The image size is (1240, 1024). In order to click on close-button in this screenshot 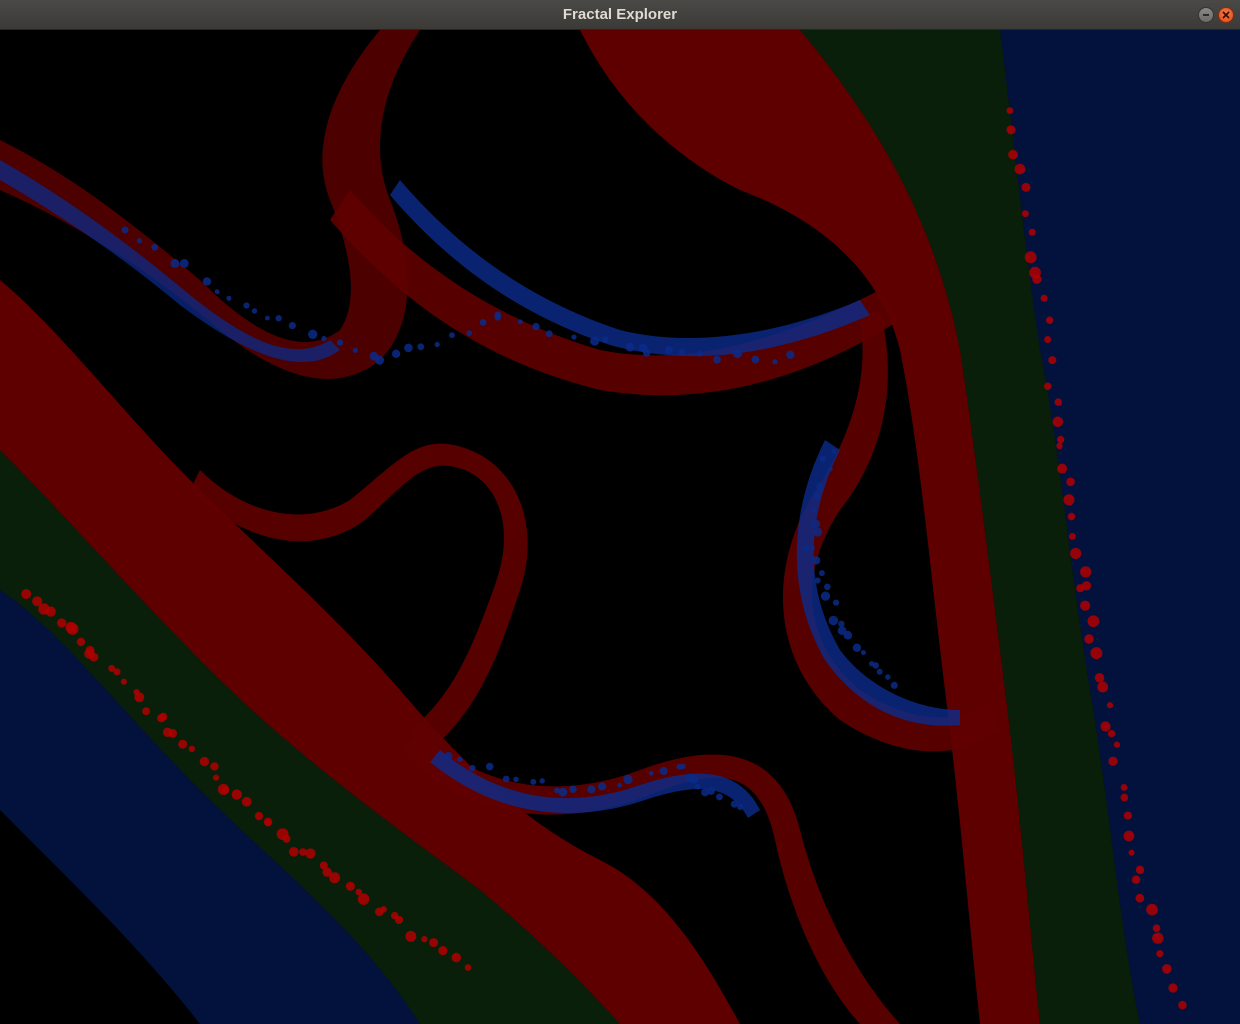, I will do `click(1226, 15)`.